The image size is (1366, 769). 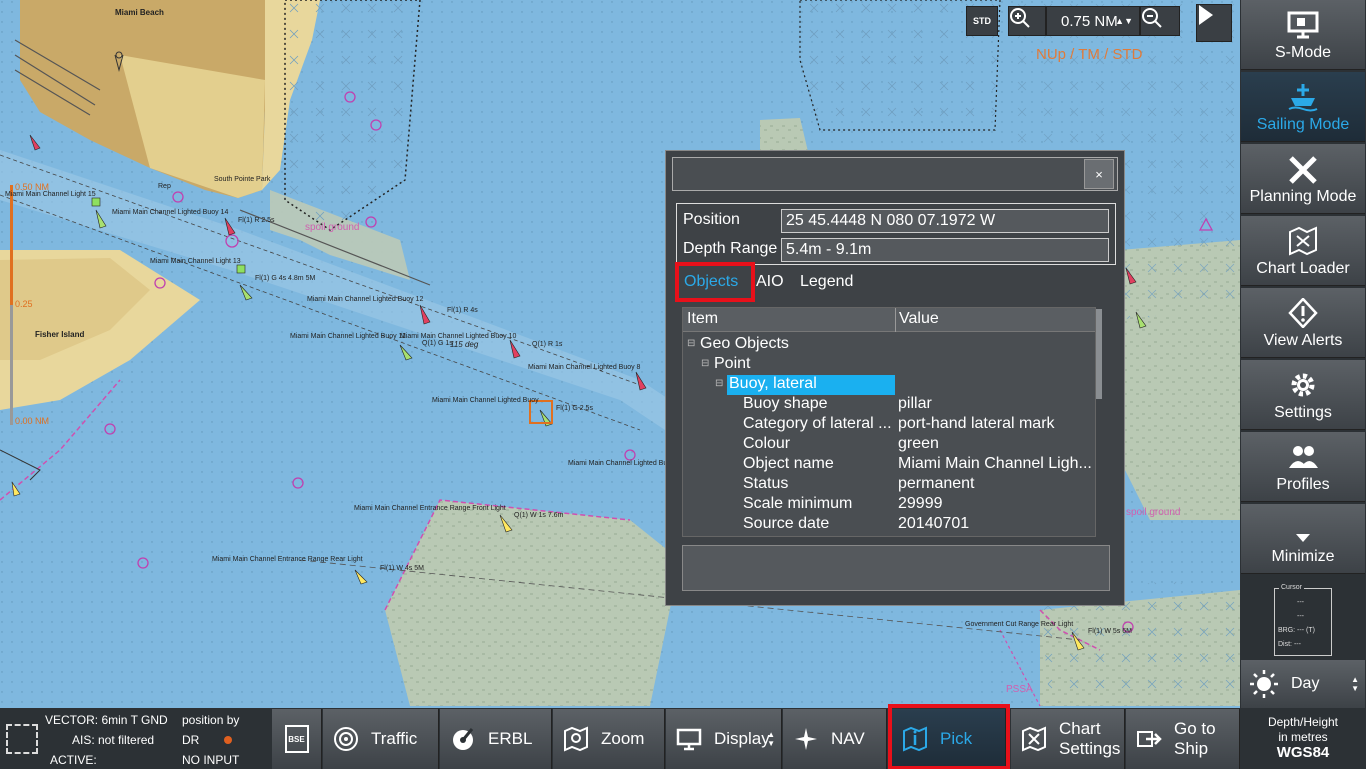 I want to click on tree-node-buoy-lateral: ⊟ Buoy, lateral, so click(x=888, y=385).